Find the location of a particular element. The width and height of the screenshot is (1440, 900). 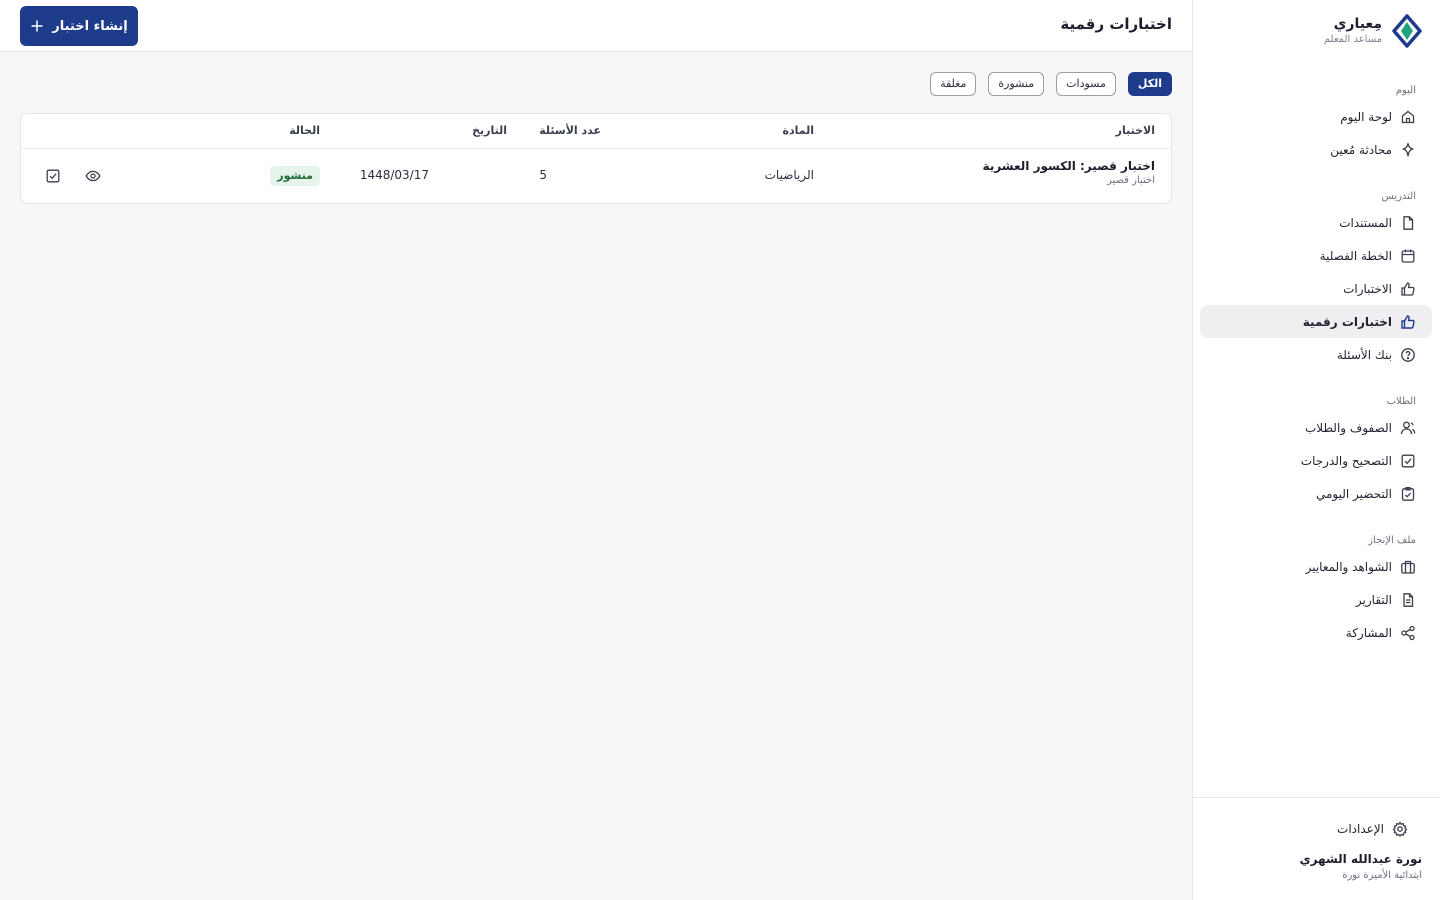

sidebar-item-today-dashboard: لوحة اليوم is located at coordinates (1316, 116).